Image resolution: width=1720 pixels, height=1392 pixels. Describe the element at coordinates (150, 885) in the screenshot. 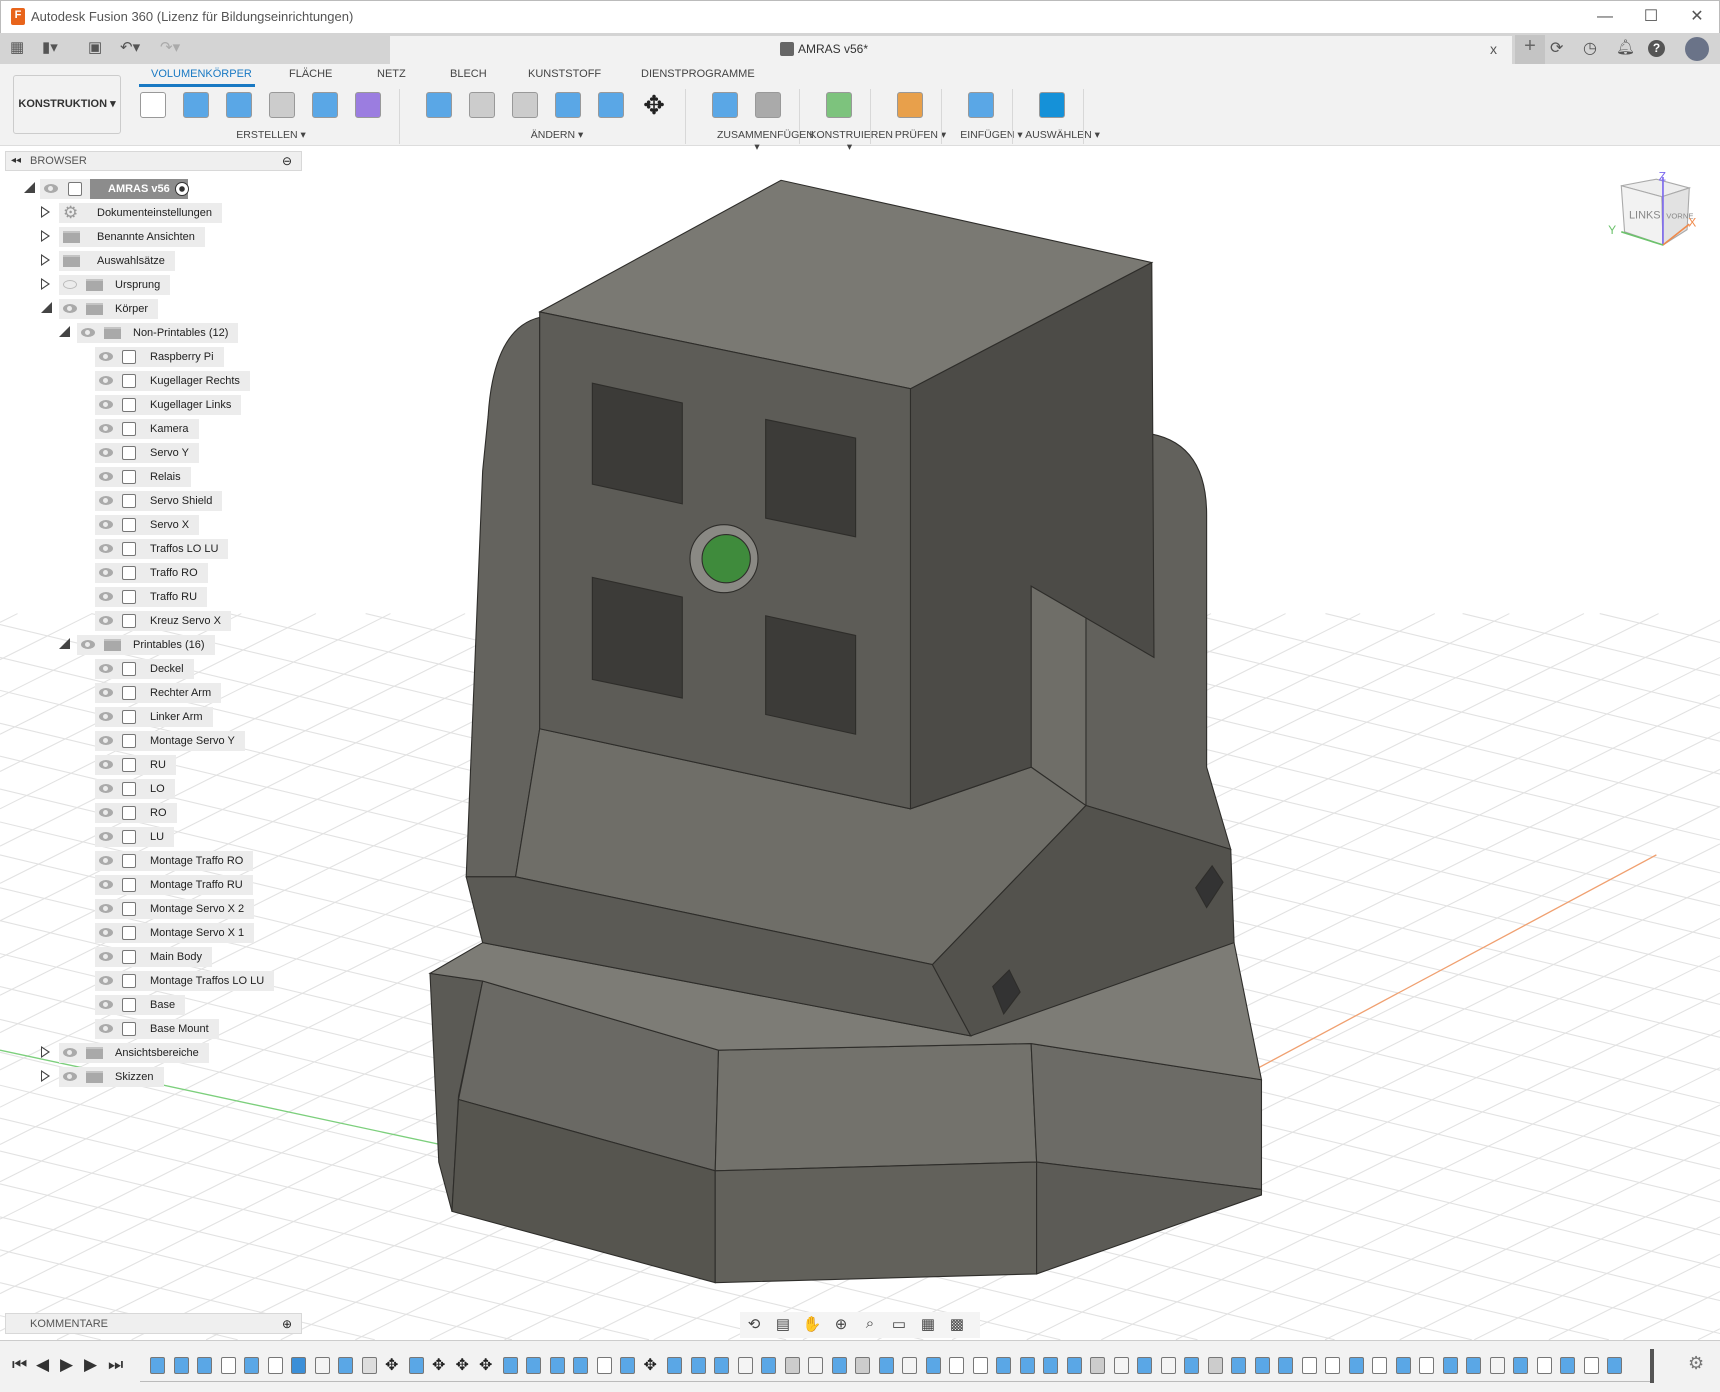

I see `browser-item: Montage Traffo RU` at that location.